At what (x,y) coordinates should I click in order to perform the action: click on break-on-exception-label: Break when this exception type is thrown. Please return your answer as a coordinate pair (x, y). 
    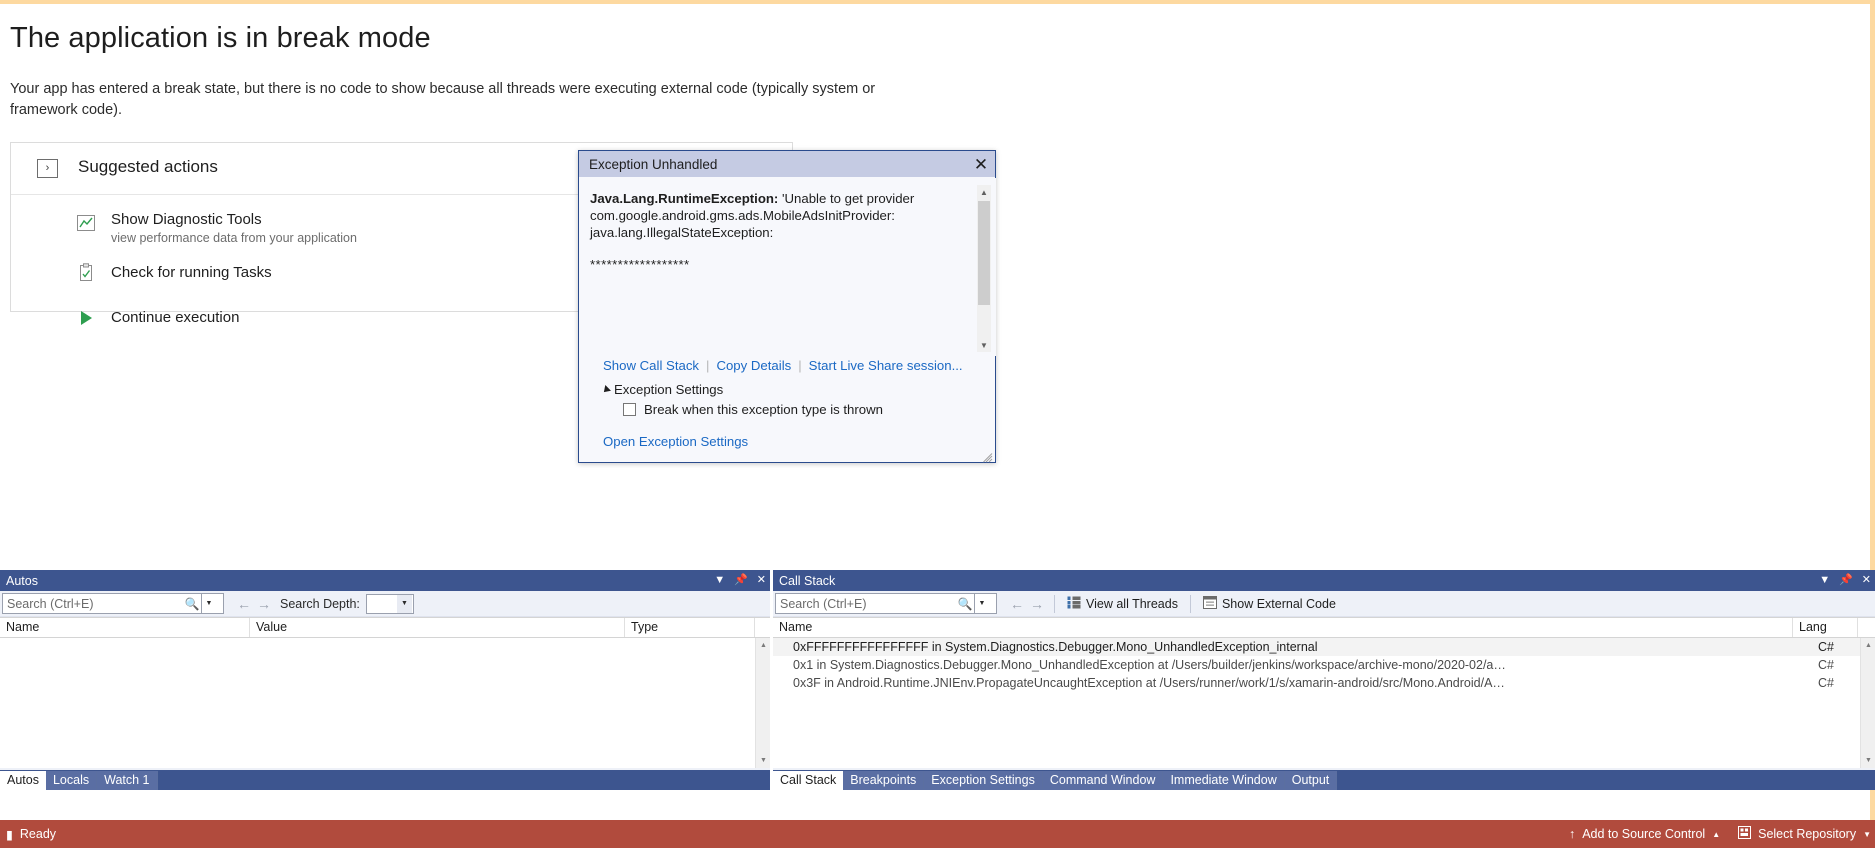
    Looking at the image, I should click on (763, 409).